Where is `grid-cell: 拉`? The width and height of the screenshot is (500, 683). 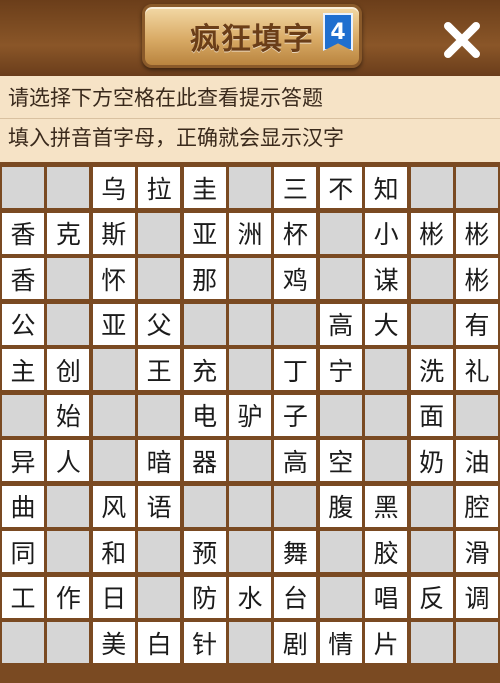 grid-cell: 拉 is located at coordinates (159, 187).